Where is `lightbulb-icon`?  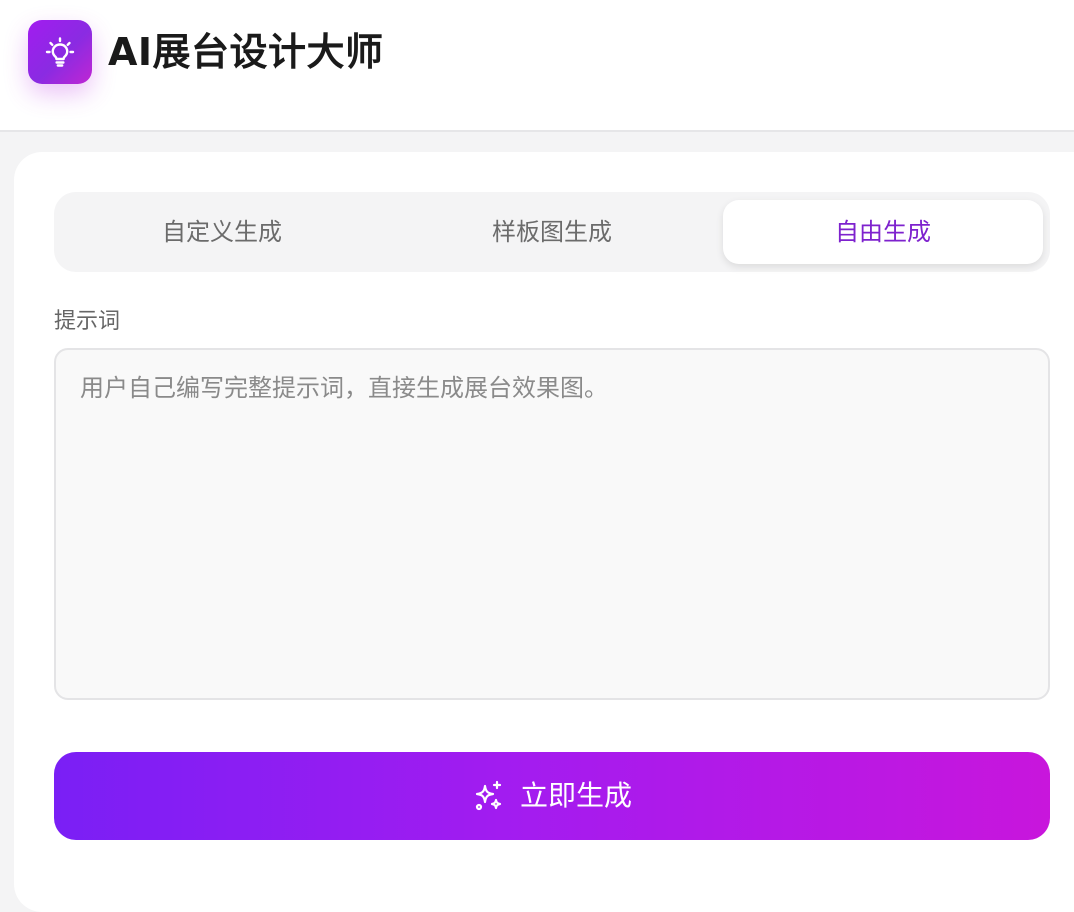 lightbulb-icon is located at coordinates (60, 52).